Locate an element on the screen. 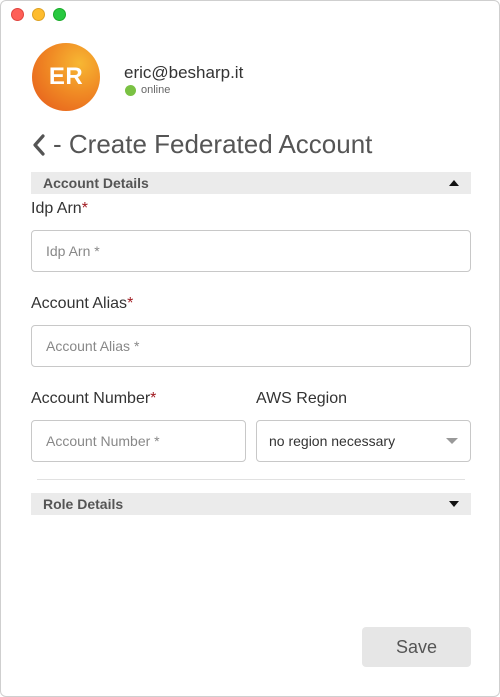 This screenshot has height=697, width=500. account-alias-label: Account Alias is located at coordinates (79, 303).